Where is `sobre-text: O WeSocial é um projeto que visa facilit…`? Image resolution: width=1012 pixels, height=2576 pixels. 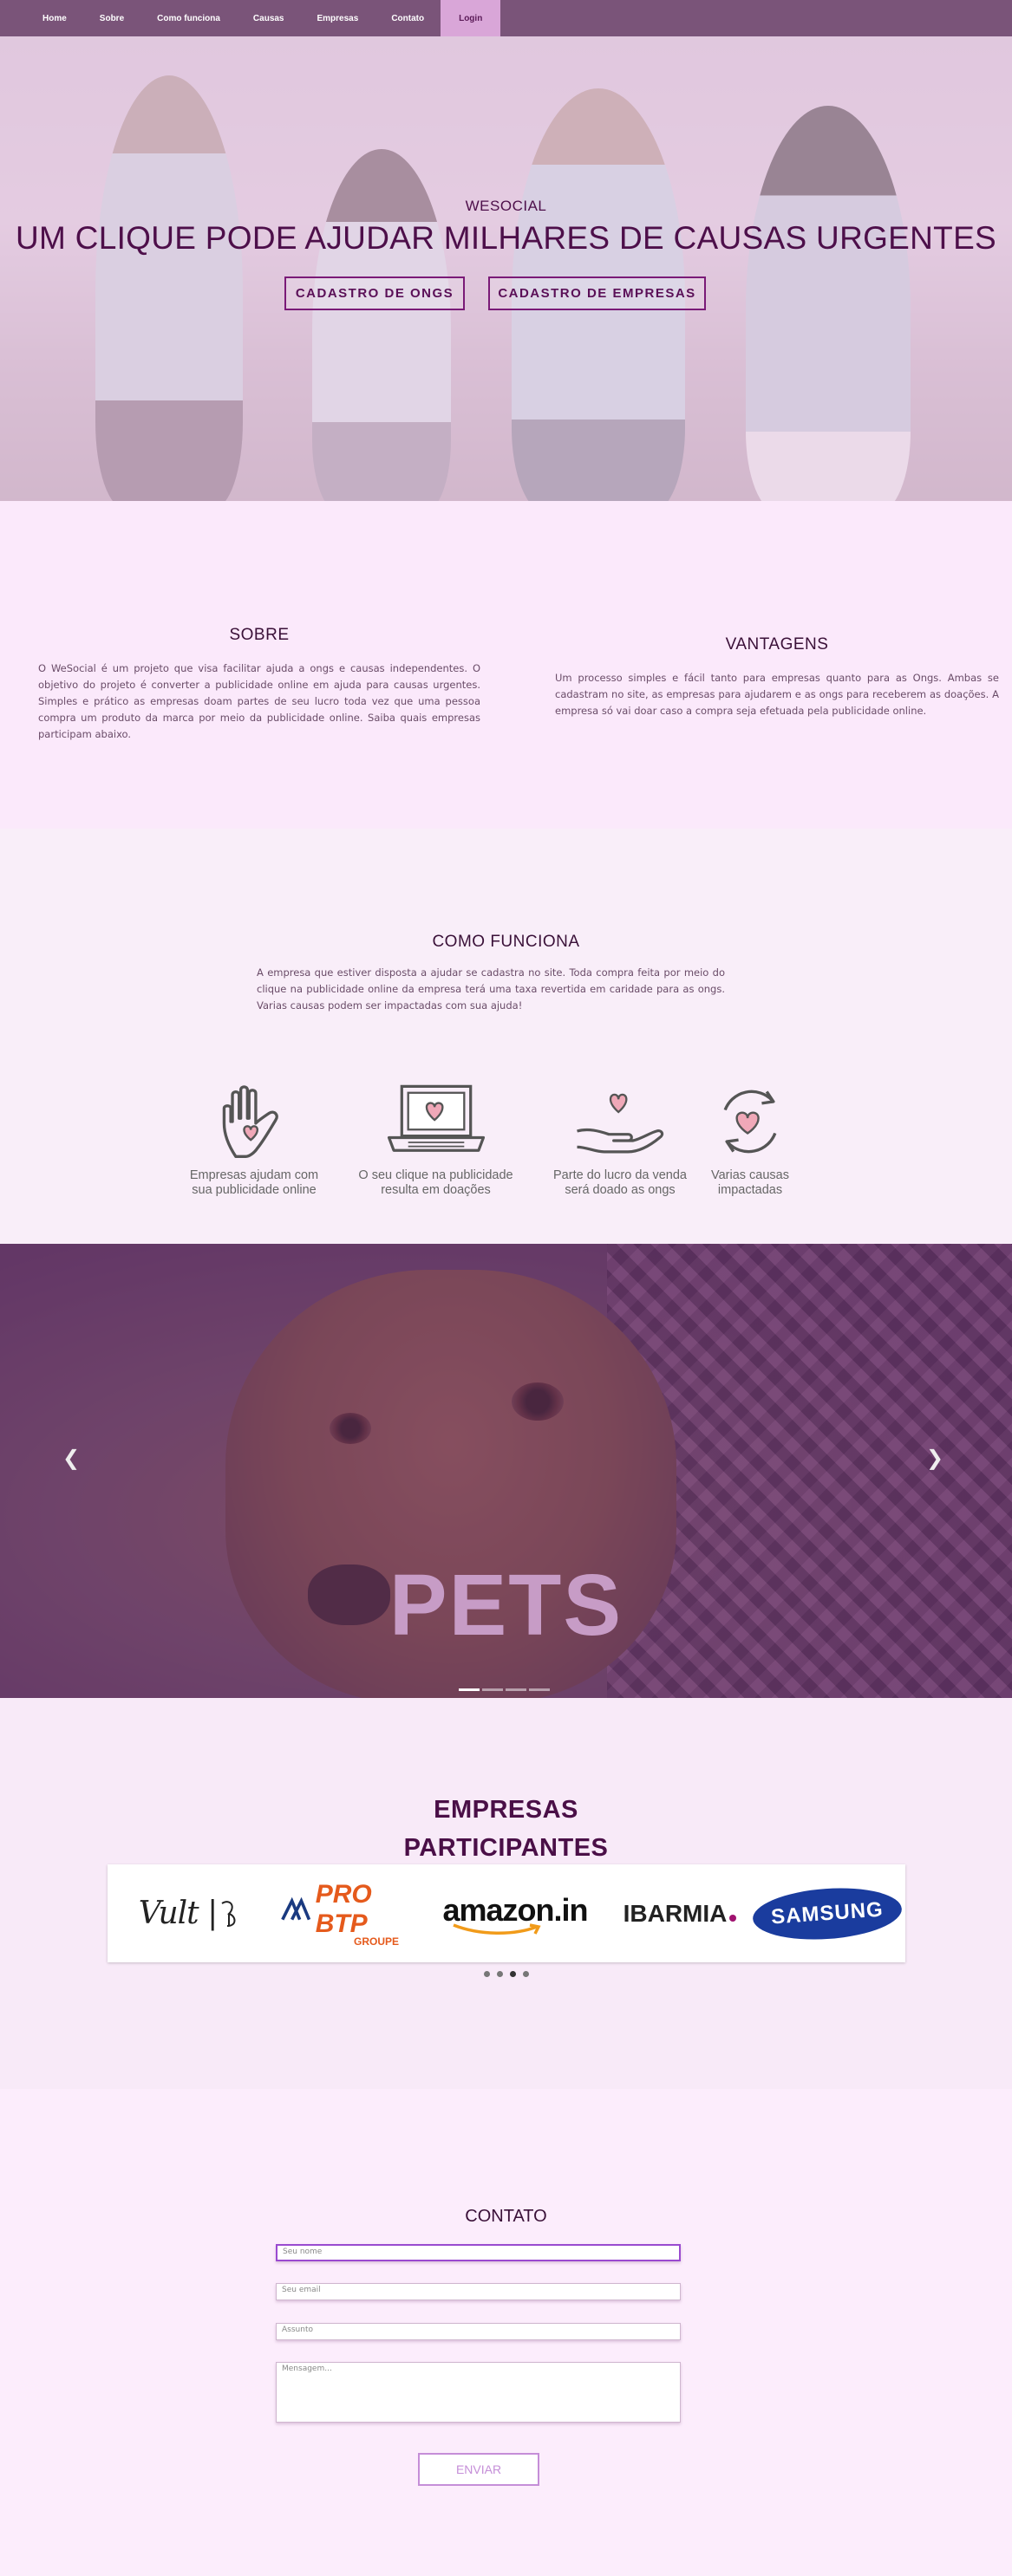
sobre-text: O WeSocial é um projeto que visa facilit… is located at coordinates (259, 701).